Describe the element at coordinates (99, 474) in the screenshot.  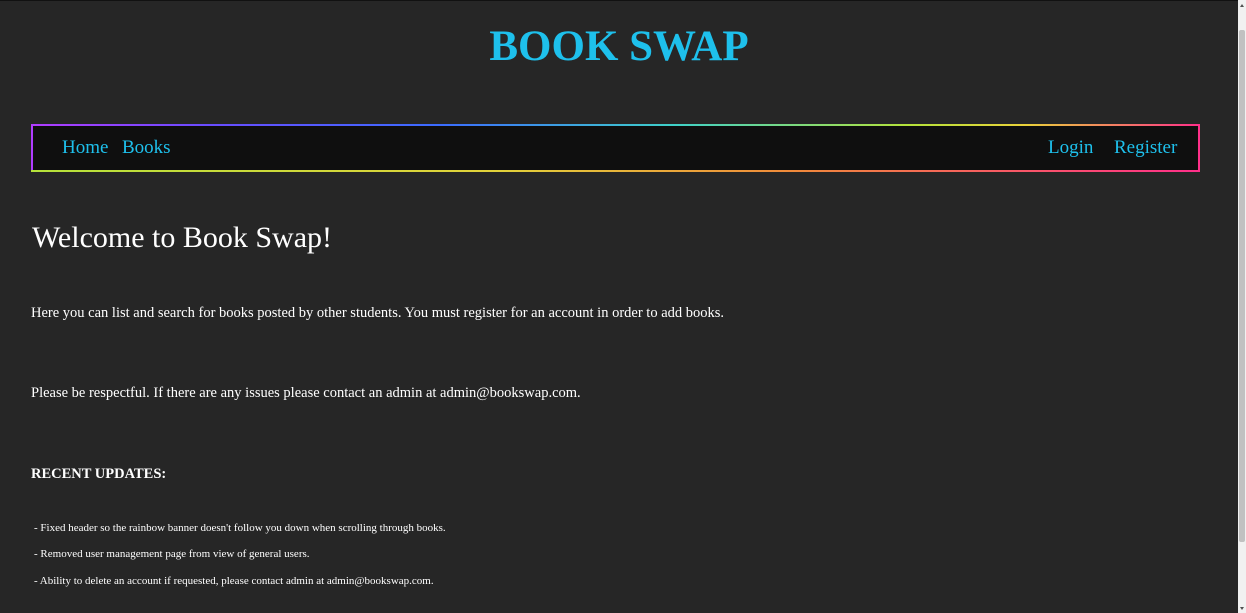
I see `recent-updates-heading: RECENT UPDATES:` at that location.